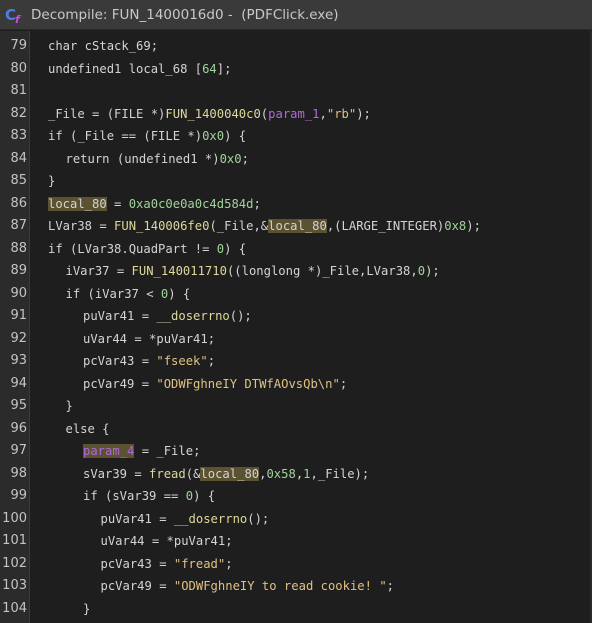 This screenshot has width=592, height=623. I want to click on code-line: 85}, so click(296, 181).